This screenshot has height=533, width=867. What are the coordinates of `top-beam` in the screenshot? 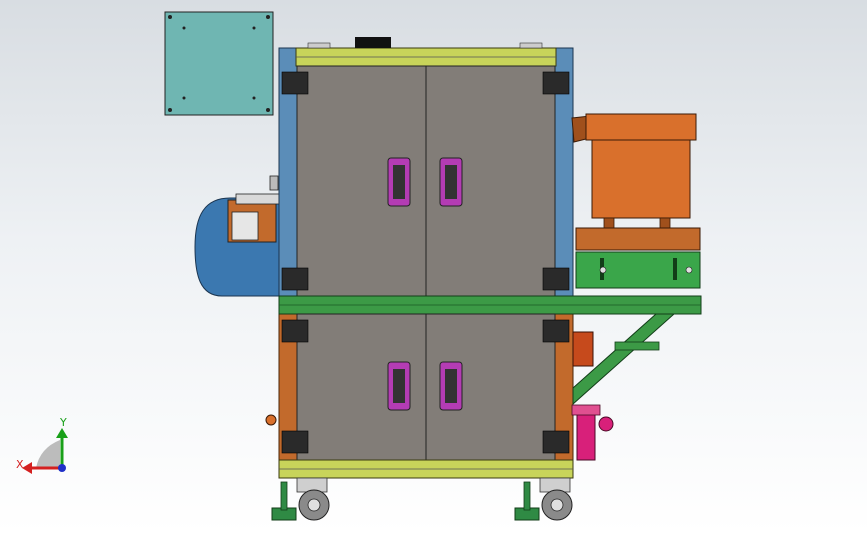 It's located at (426, 52).